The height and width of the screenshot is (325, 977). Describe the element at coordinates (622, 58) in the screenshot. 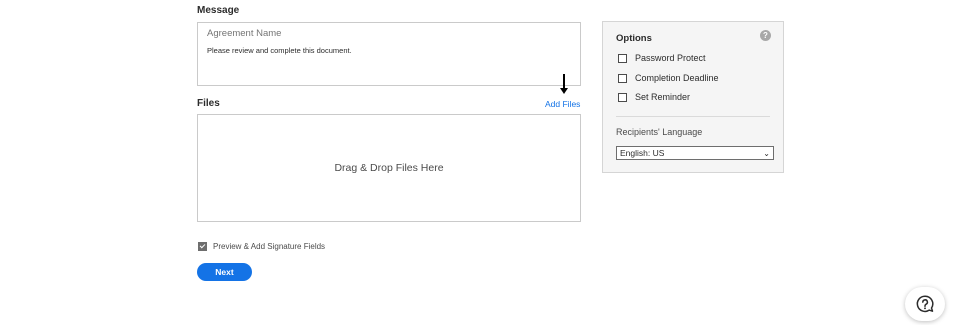

I see `password-protect-checkbox` at that location.